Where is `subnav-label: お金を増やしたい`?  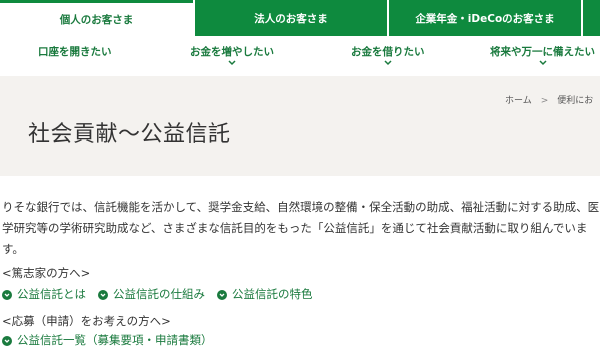 subnav-label: お金を増やしたい is located at coordinates (232, 52).